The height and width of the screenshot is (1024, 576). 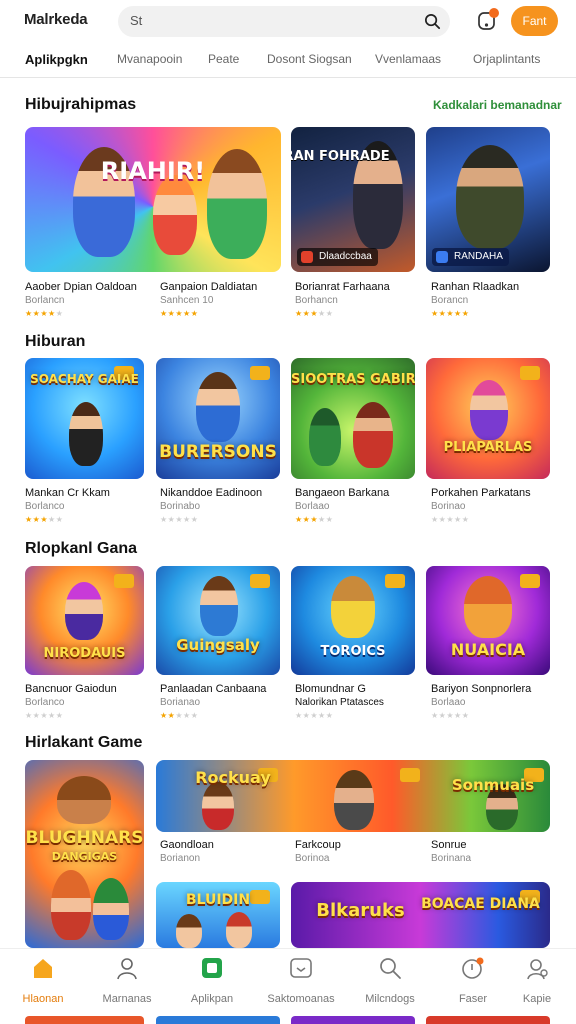 What do you see at coordinates (180, 506) in the screenshot?
I see `app-developer: Borinabo` at bounding box center [180, 506].